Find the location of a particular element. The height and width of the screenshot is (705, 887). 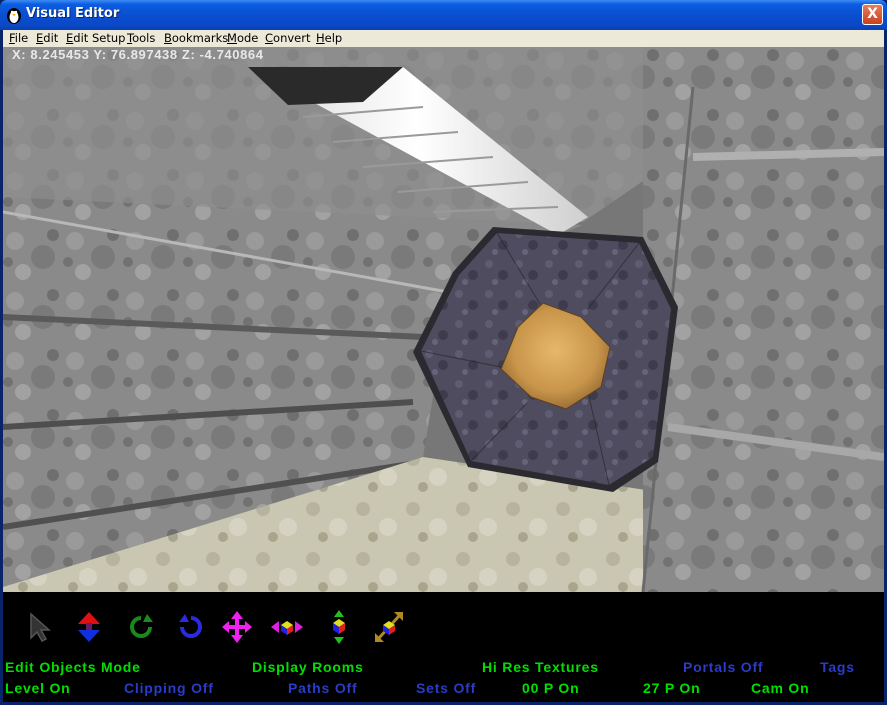

menu-tools: Tools is located at coordinates (141, 38).